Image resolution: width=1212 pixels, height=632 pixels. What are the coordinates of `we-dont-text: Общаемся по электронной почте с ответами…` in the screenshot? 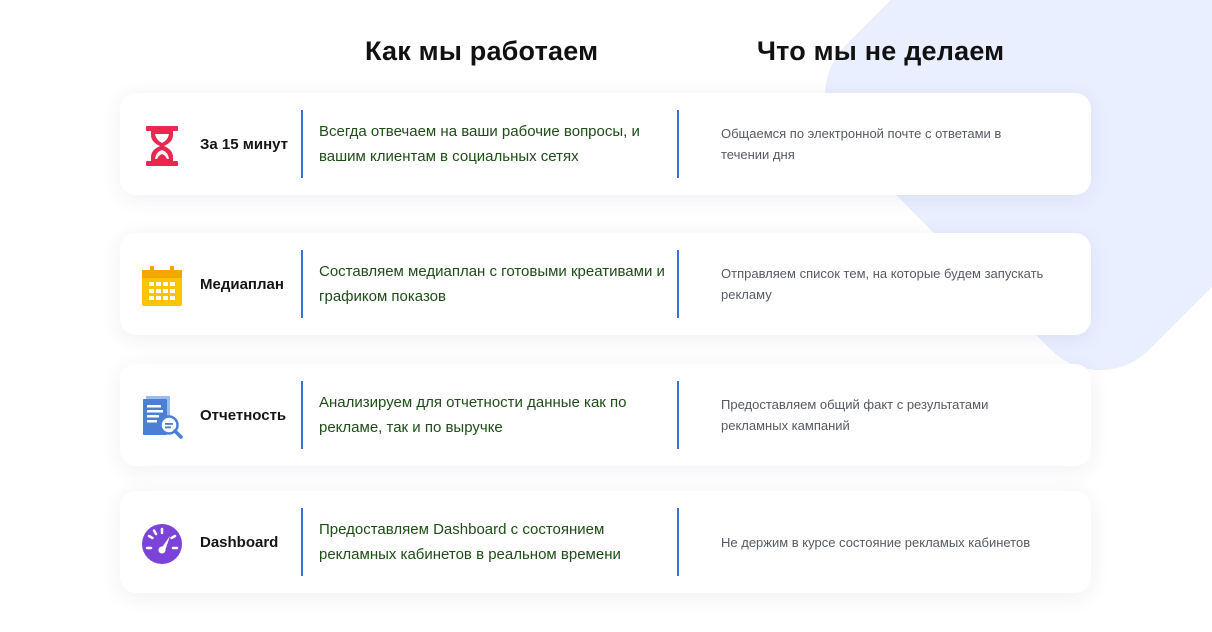 It's located at (861, 144).